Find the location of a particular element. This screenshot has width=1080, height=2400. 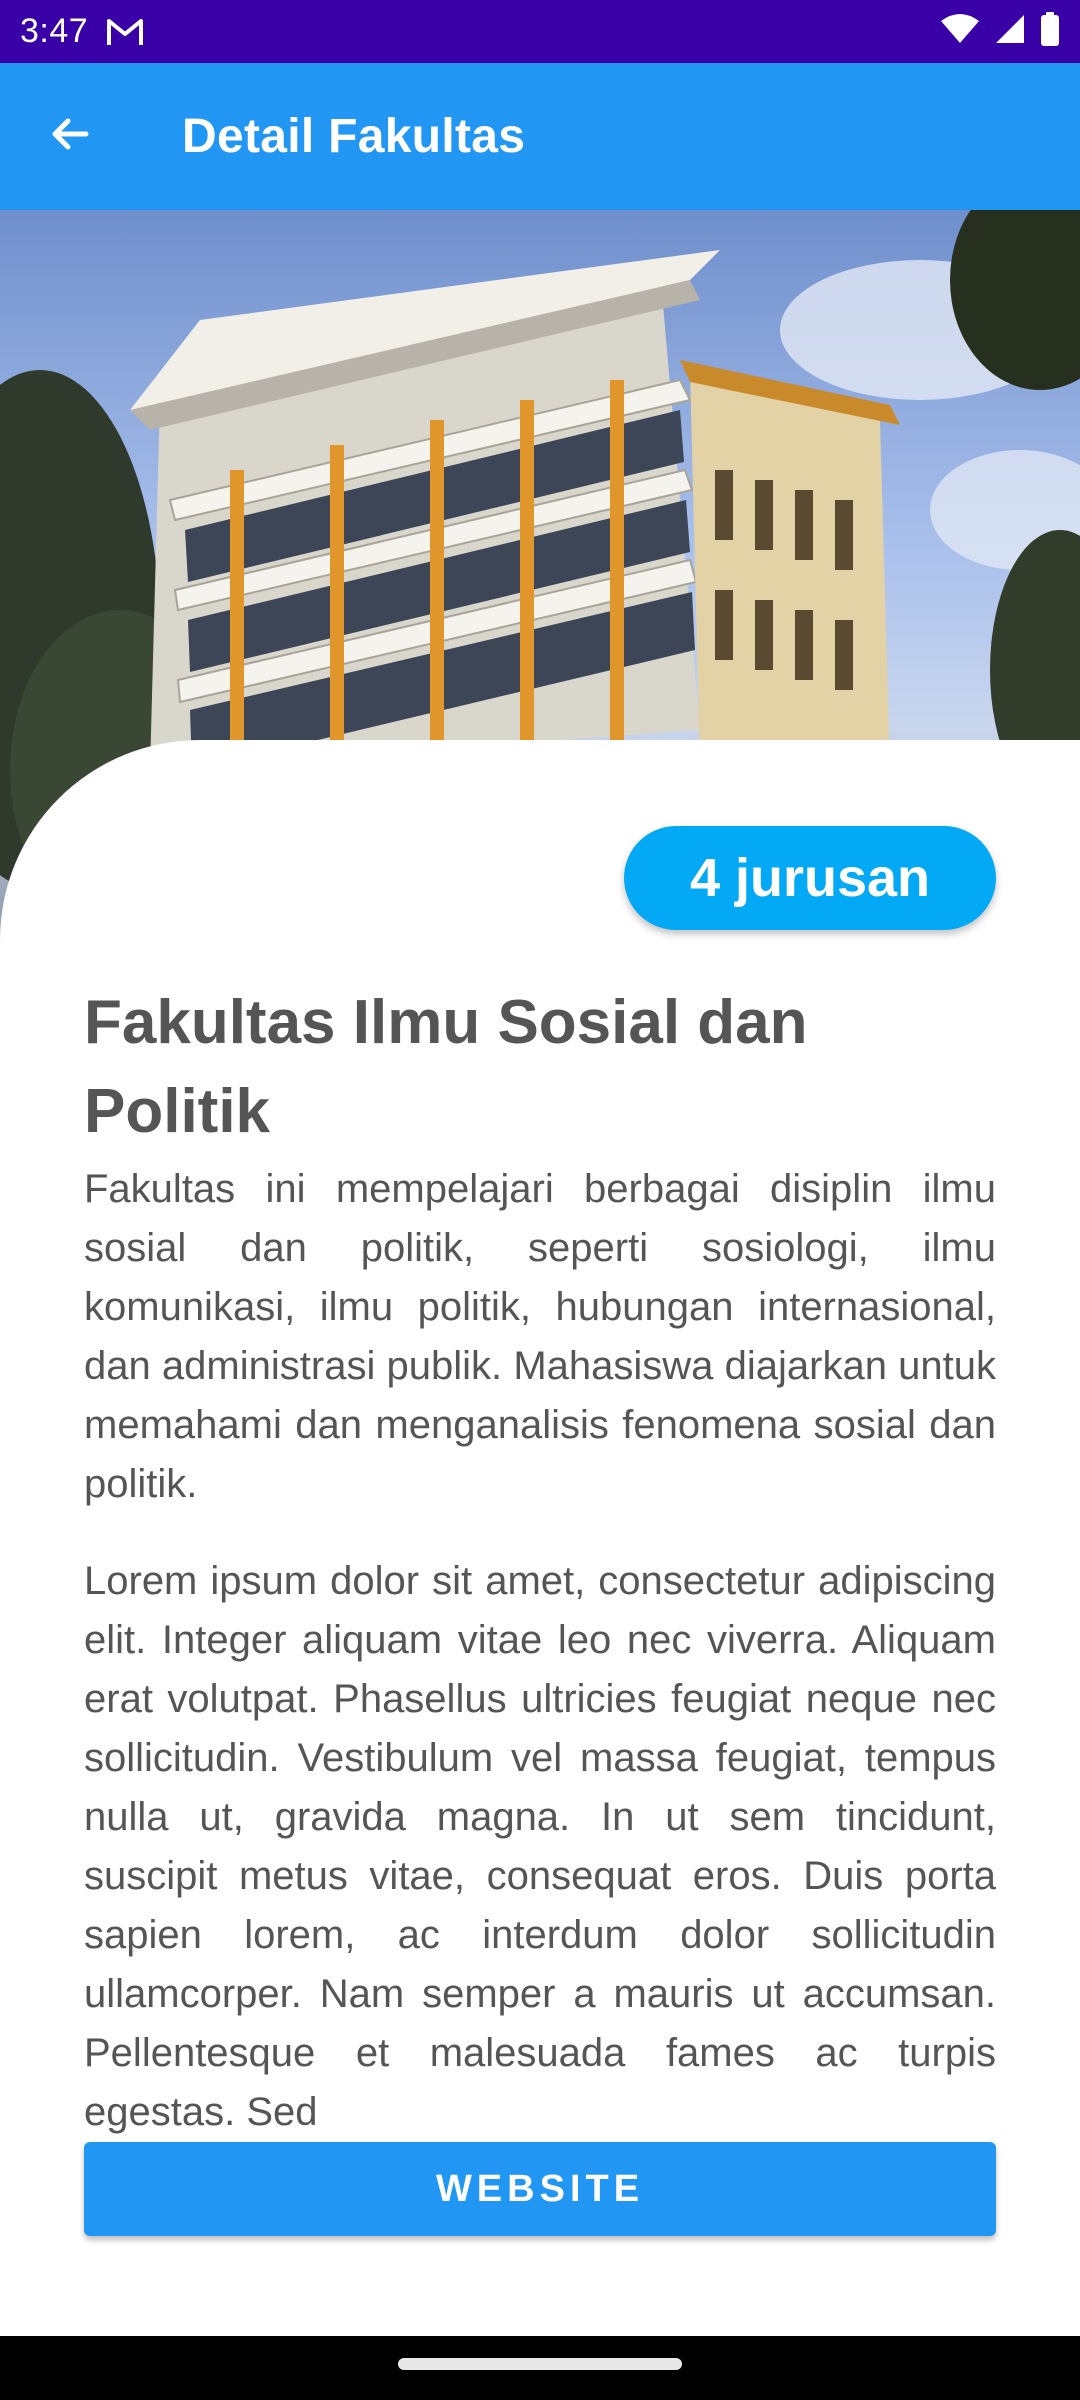

department-count-badge: 4 jurusan is located at coordinates (810, 878).